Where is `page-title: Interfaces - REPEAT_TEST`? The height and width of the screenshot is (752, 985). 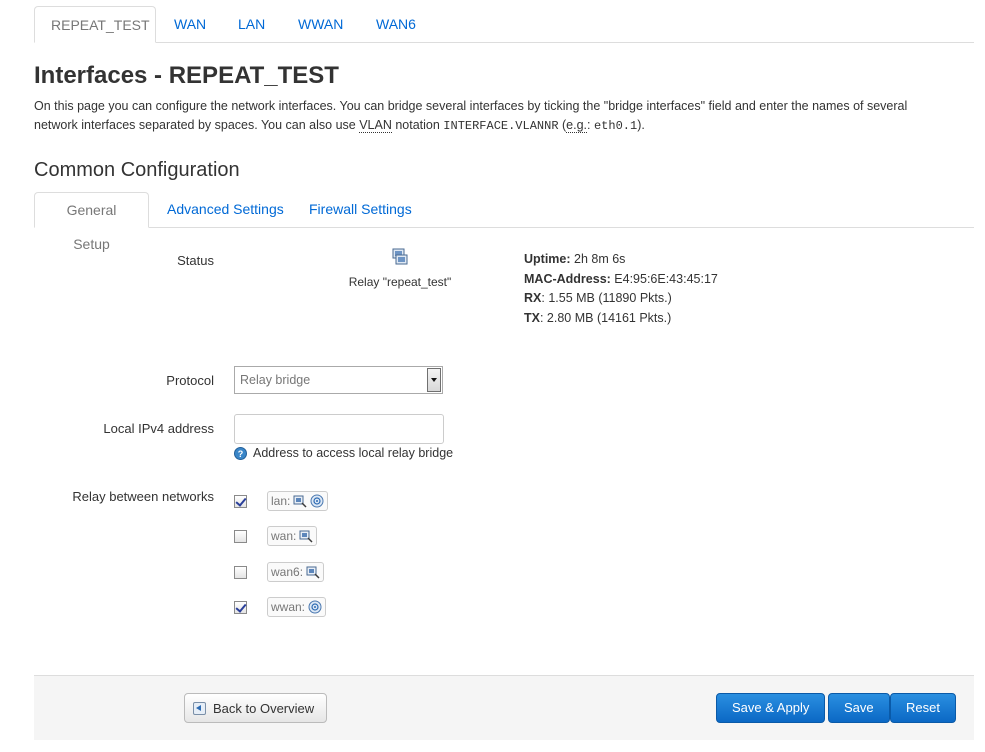 page-title: Interfaces - REPEAT_TEST is located at coordinates (186, 75).